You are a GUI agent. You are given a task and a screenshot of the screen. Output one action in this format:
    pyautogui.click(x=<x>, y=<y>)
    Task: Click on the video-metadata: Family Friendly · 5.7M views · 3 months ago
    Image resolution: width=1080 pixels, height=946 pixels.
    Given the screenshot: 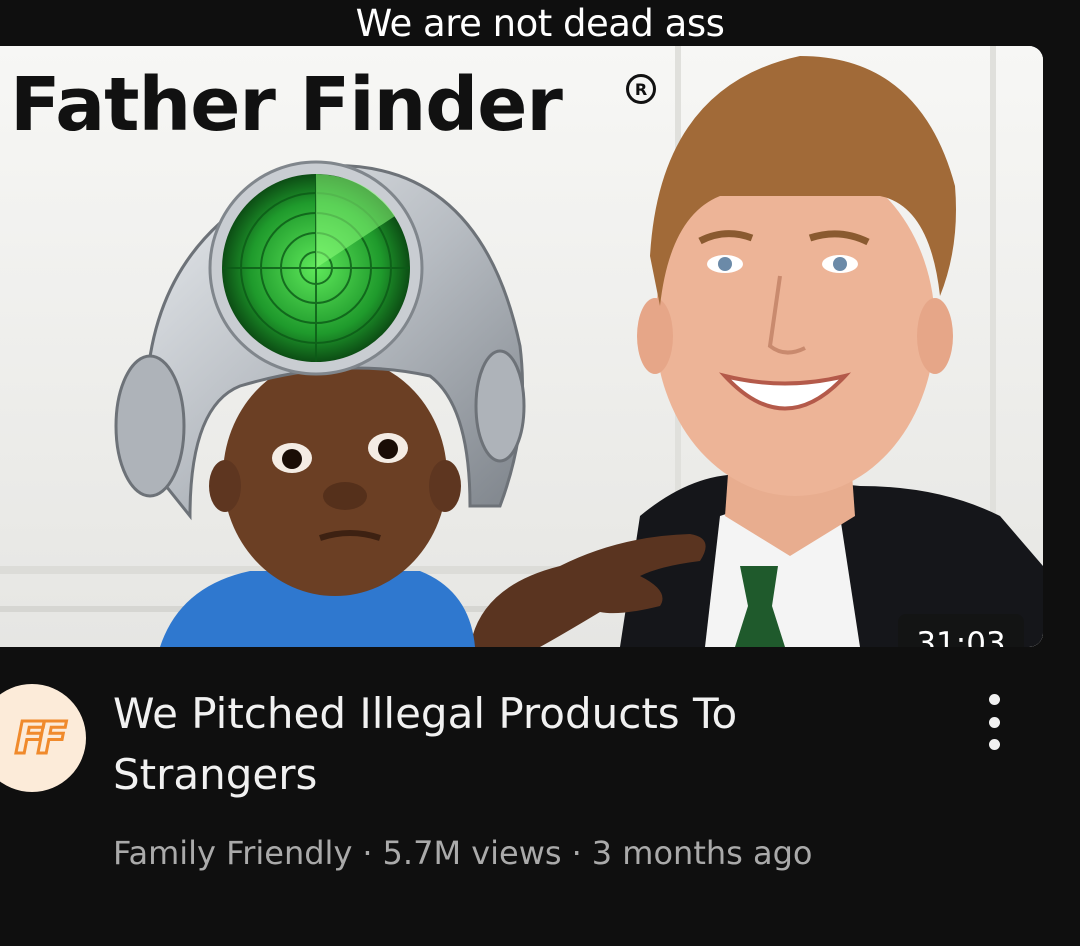 What is the action you would take?
    pyautogui.click(x=462, y=853)
    